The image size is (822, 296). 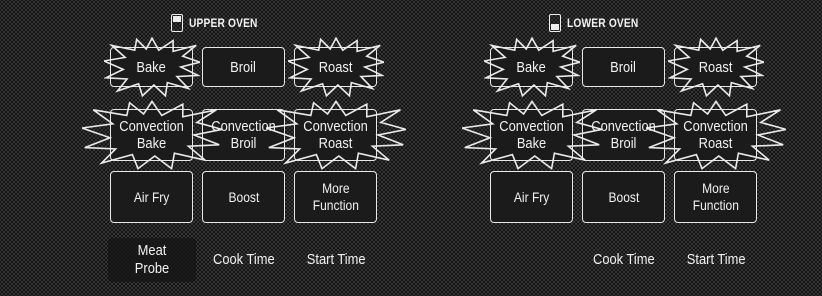 I want to click on upper-start-time-label: Start Time, so click(x=336, y=259).